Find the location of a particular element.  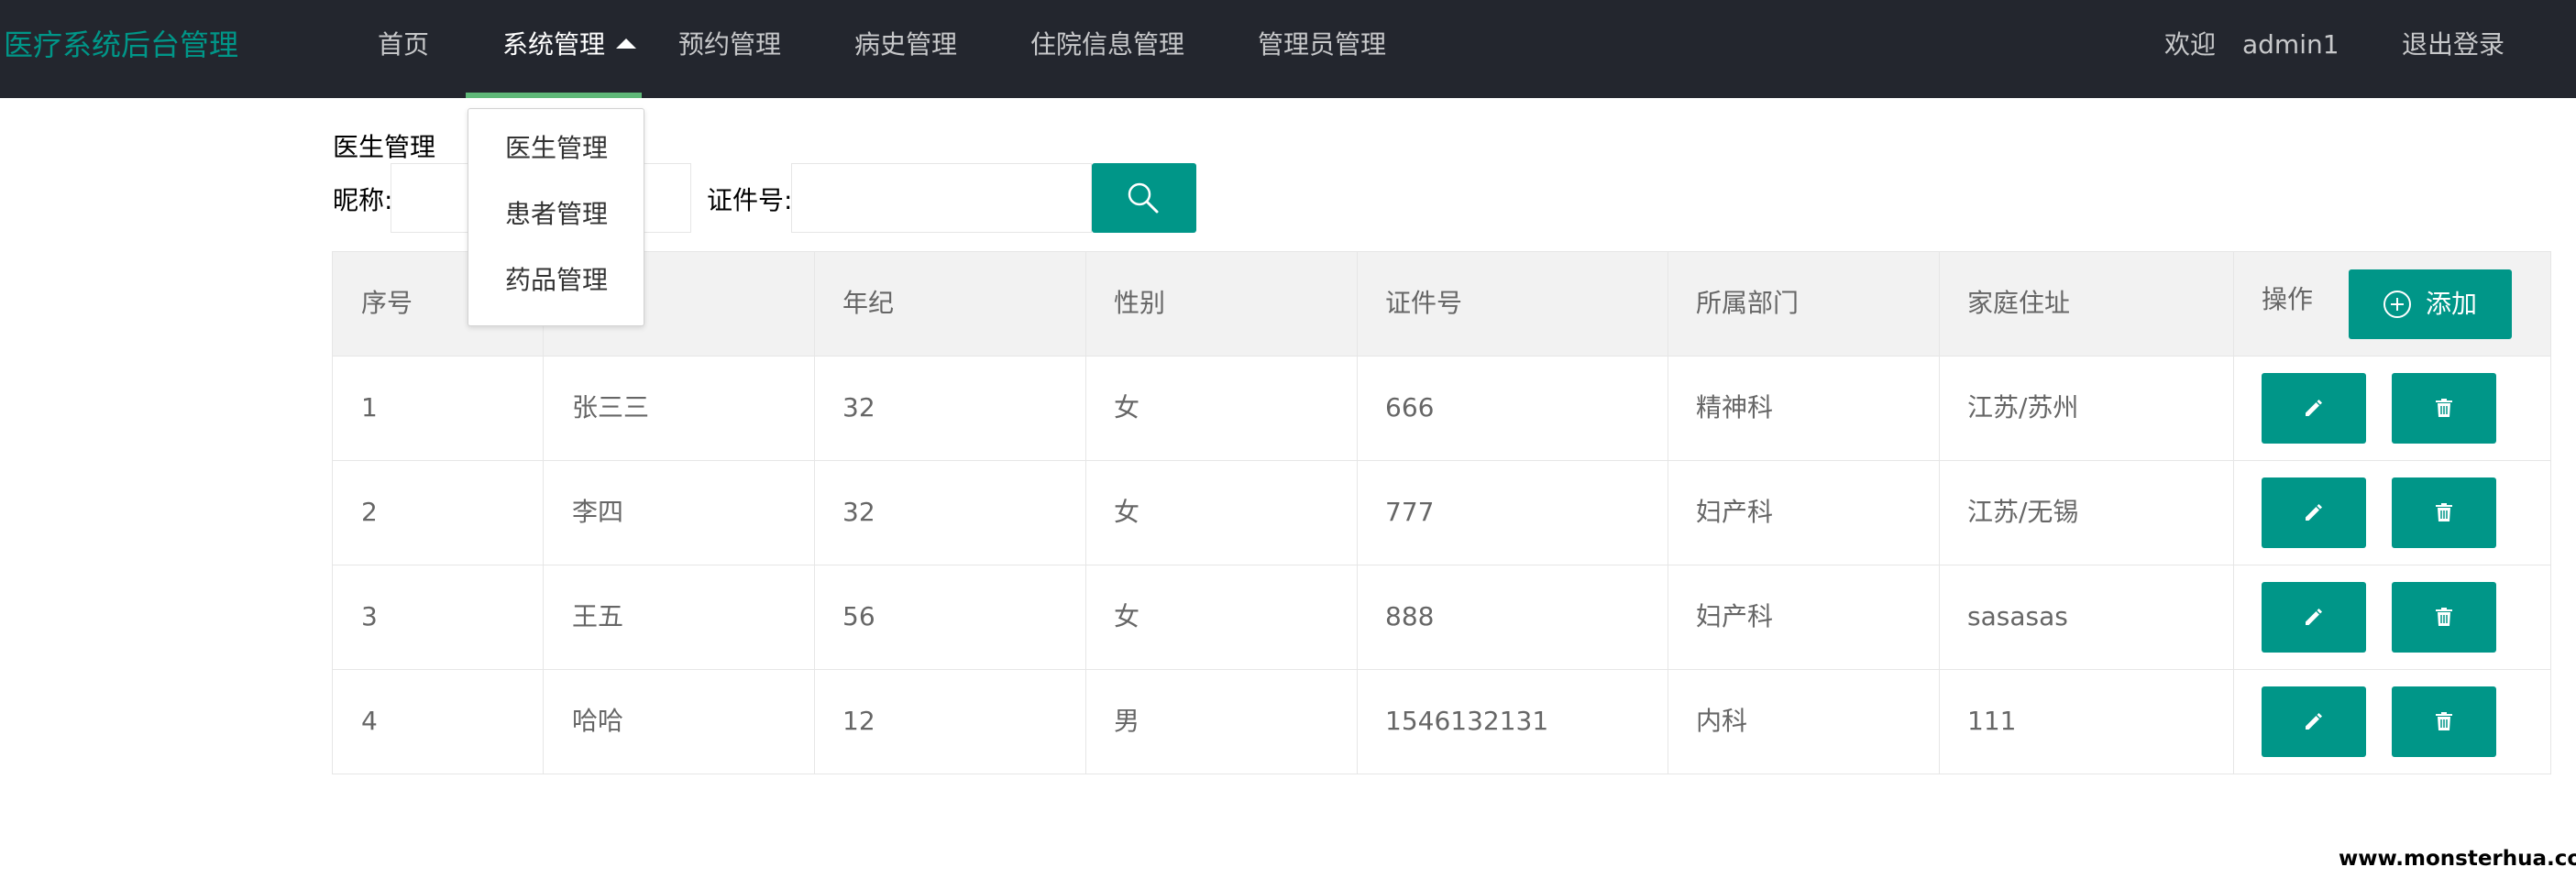

header-id-number: 证件号 is located at coordinates (1424, 303).